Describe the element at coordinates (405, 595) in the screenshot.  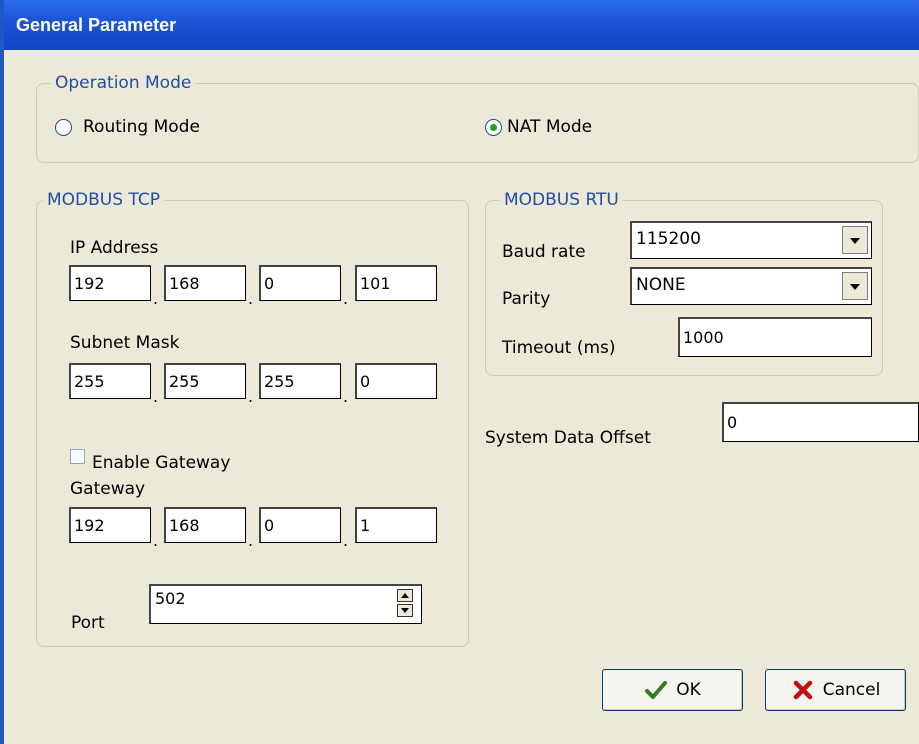
I see `spin-up-icon` at that location.